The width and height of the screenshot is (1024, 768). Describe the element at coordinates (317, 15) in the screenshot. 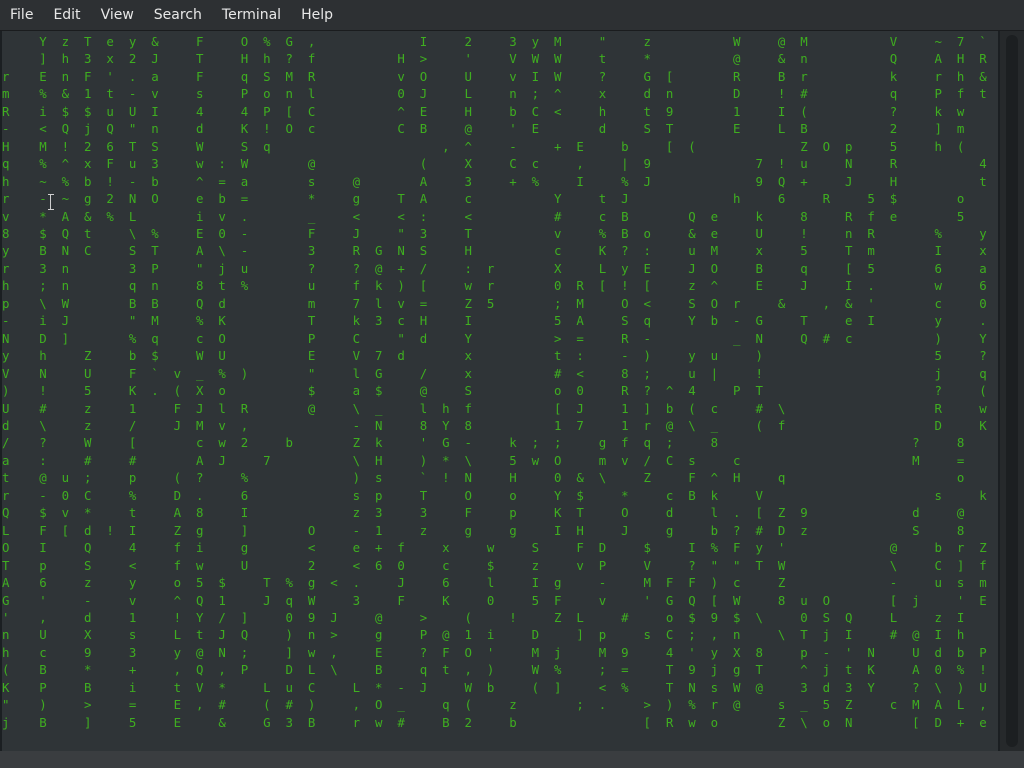

I see `menu-help: Help` at that location.